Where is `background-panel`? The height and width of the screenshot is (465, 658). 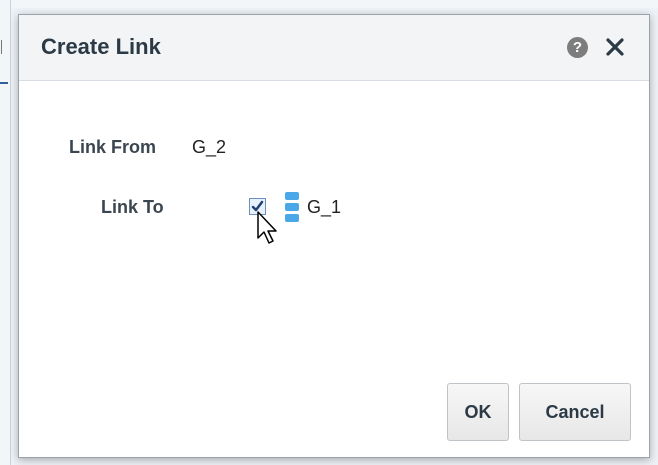 background-panel is located at coordinates (5, 232).